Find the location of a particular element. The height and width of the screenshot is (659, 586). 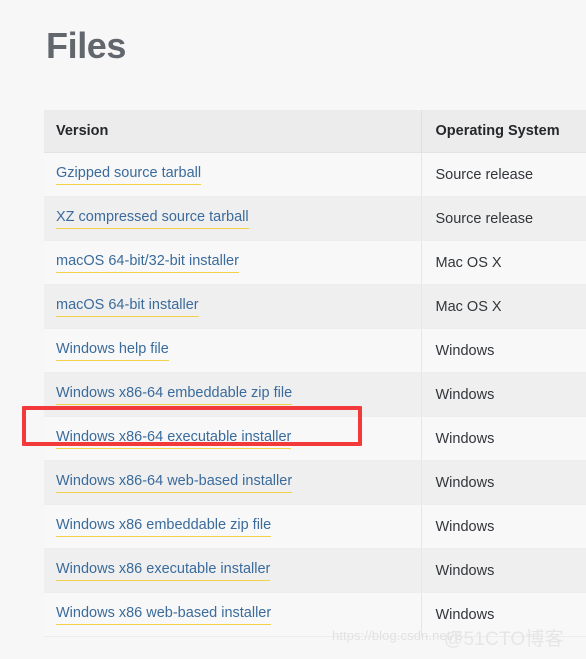

cell-version: XZ compressed source tarball is located at coordinates (232, 218).